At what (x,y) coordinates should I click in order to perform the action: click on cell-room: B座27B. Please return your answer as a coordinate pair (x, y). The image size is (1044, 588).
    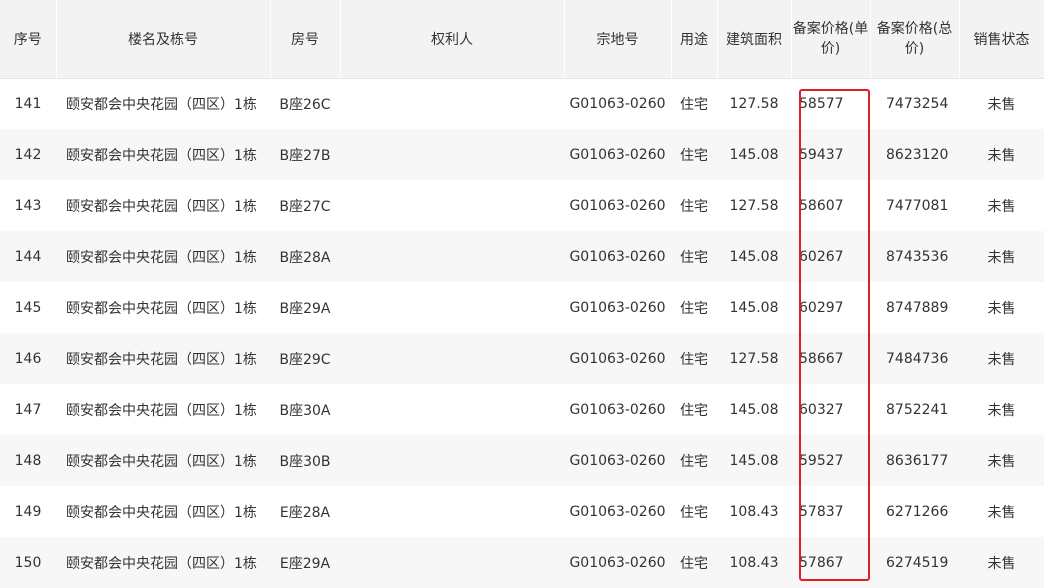
    Looking at the image, I should click on (305, 155).